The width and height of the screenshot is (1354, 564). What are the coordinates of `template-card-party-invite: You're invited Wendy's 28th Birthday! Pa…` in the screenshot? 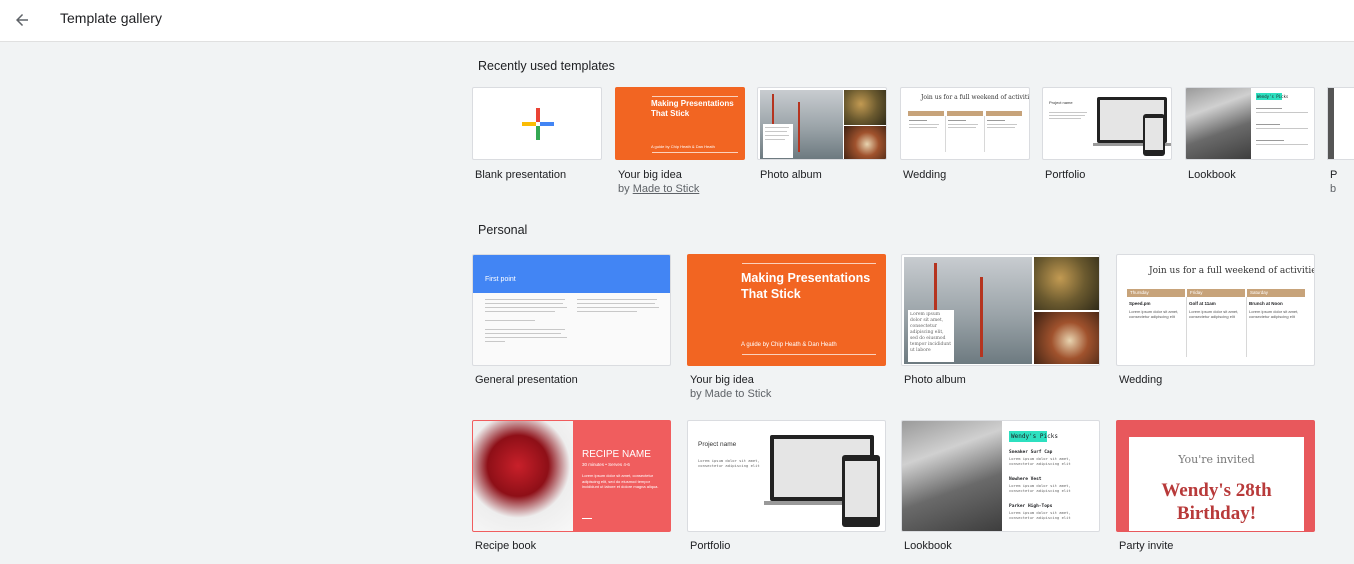 It's located at (1215, 490).